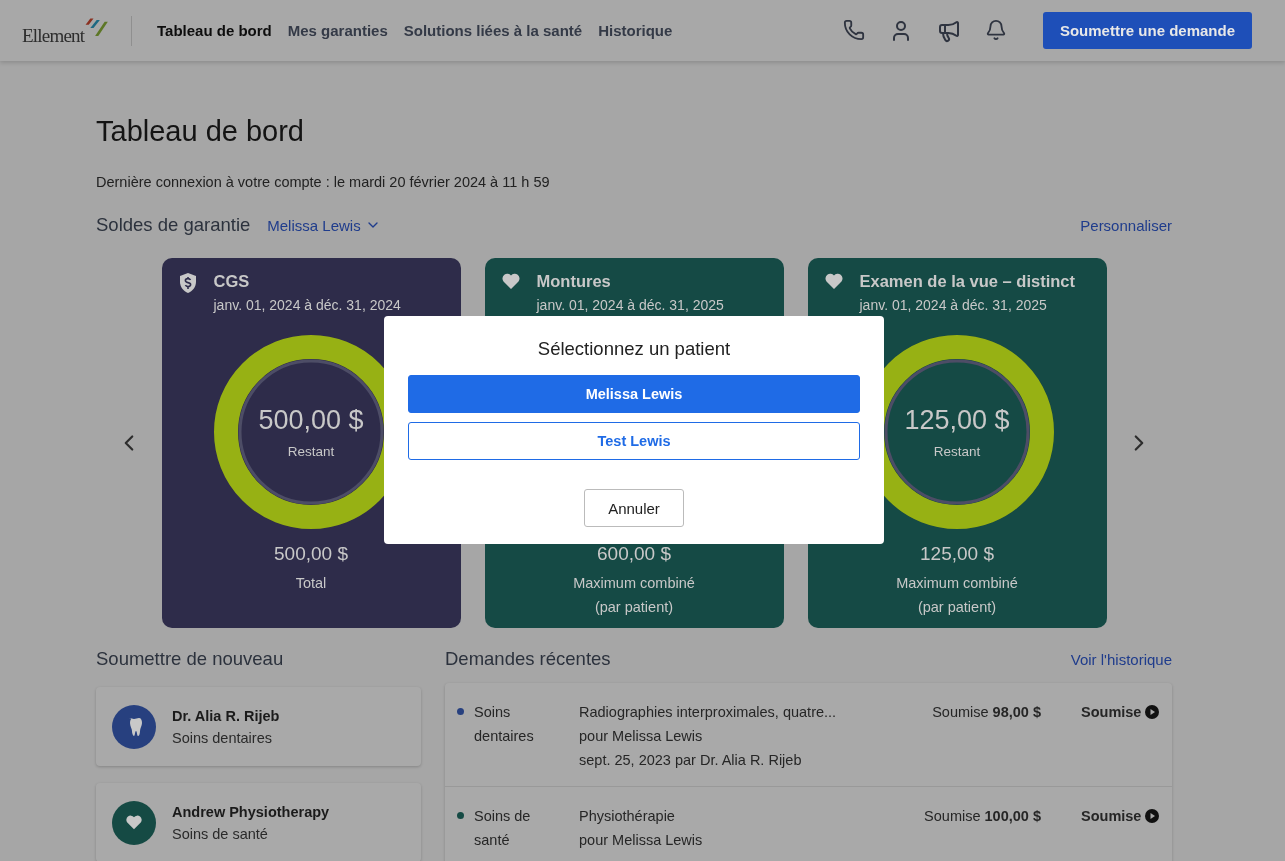 Image resolution: width=1285 pixels, height=861 pixels. Describe the element at coordinates (691, 760) in the screenshot. I see `claim-date: sept. 25, 2023 par Dr. Alia R. Rijeb` at that location.